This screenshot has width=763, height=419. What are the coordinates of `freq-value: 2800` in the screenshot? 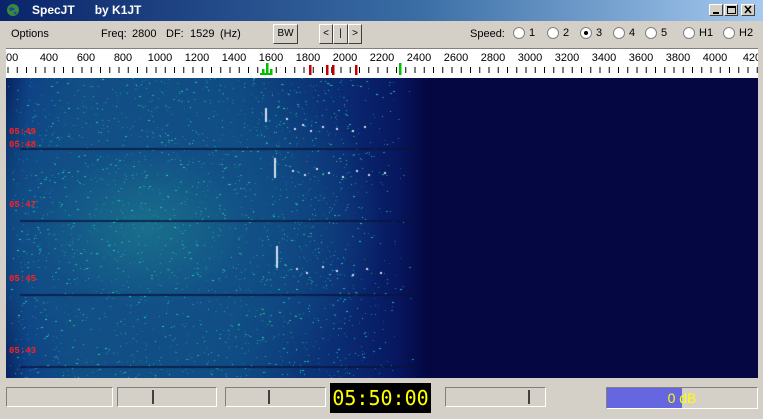 It's located at (144, 34).